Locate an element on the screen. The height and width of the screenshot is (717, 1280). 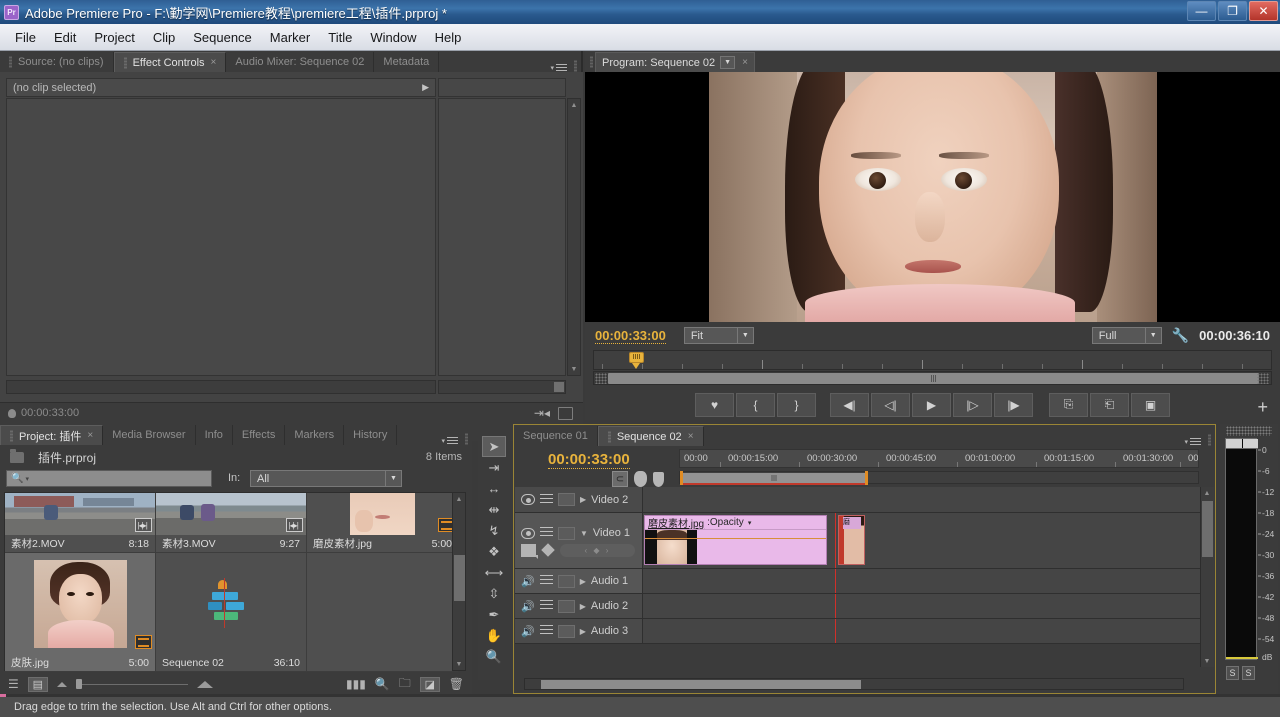
project-in-dropdown: All ▼ is located at coordinates (326, 478).